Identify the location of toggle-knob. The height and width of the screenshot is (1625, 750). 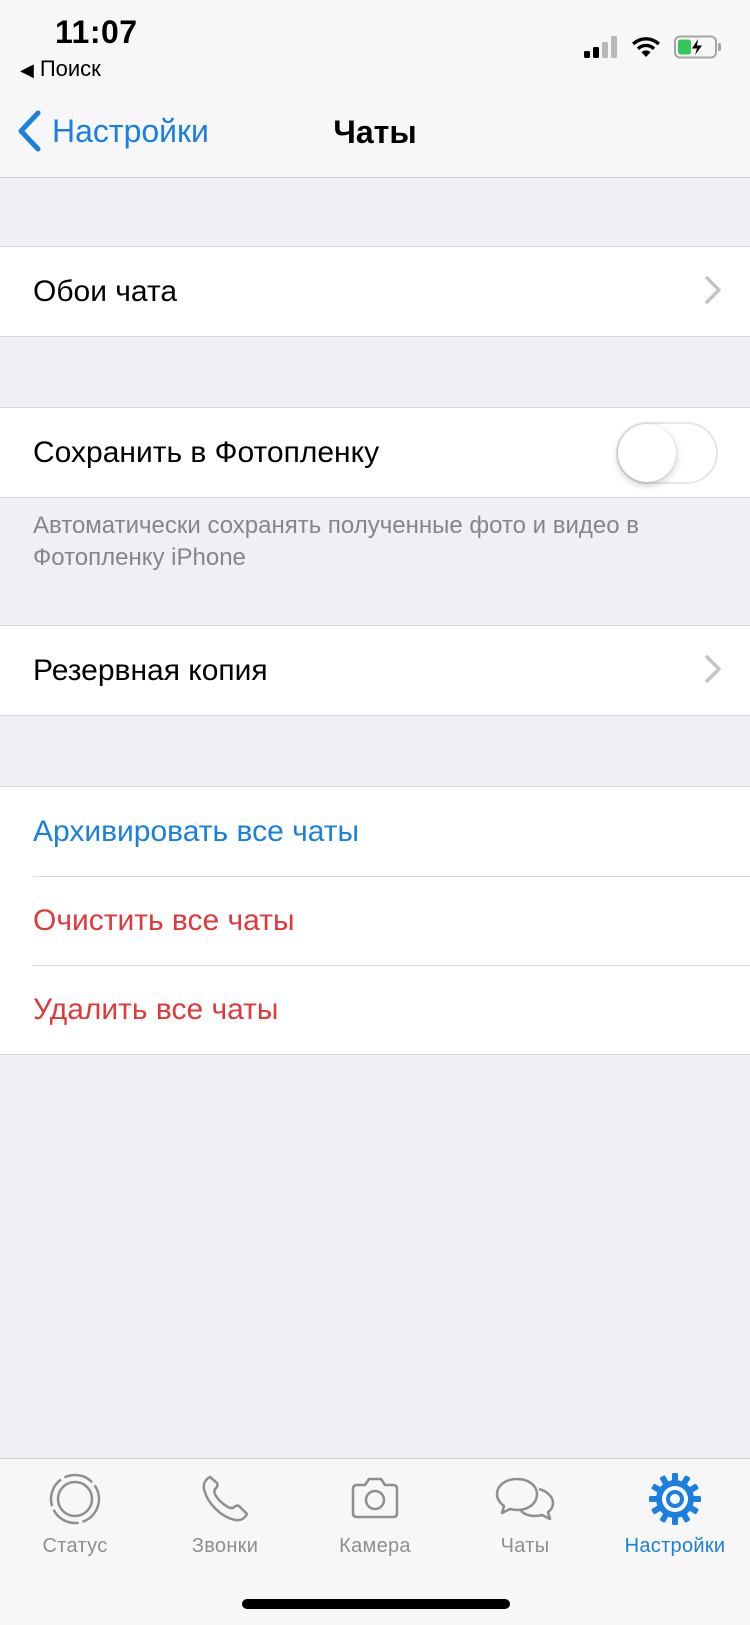
(647, 453).